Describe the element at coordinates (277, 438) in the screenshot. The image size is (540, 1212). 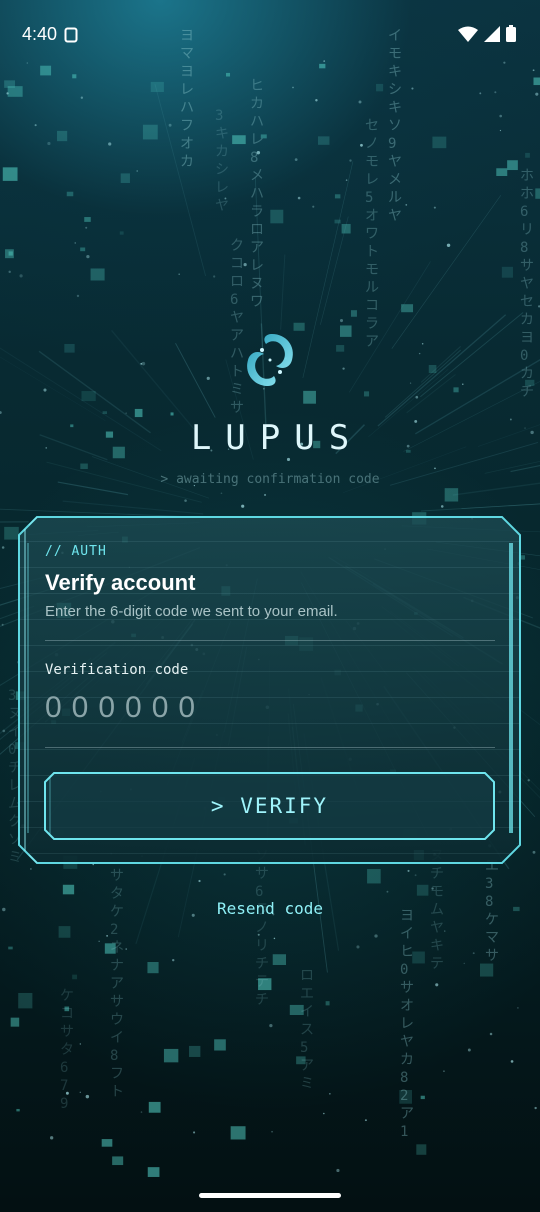
I see `app-name: LUPUS` at that location.